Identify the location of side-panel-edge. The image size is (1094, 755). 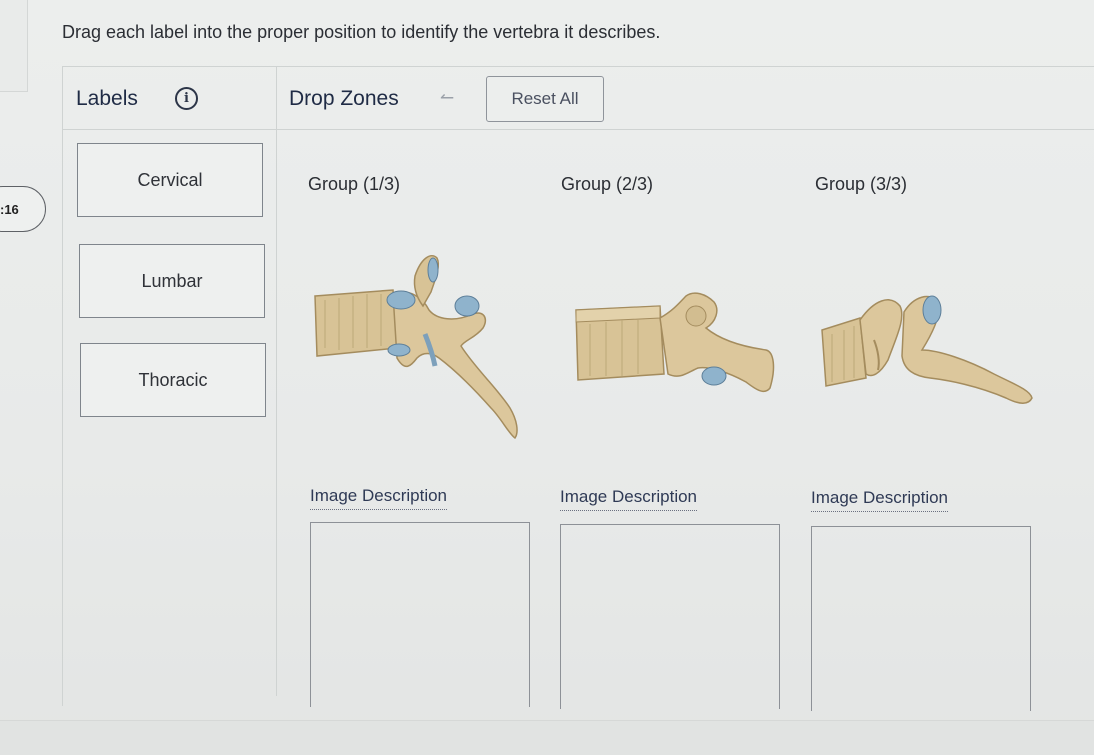
(14, 46).